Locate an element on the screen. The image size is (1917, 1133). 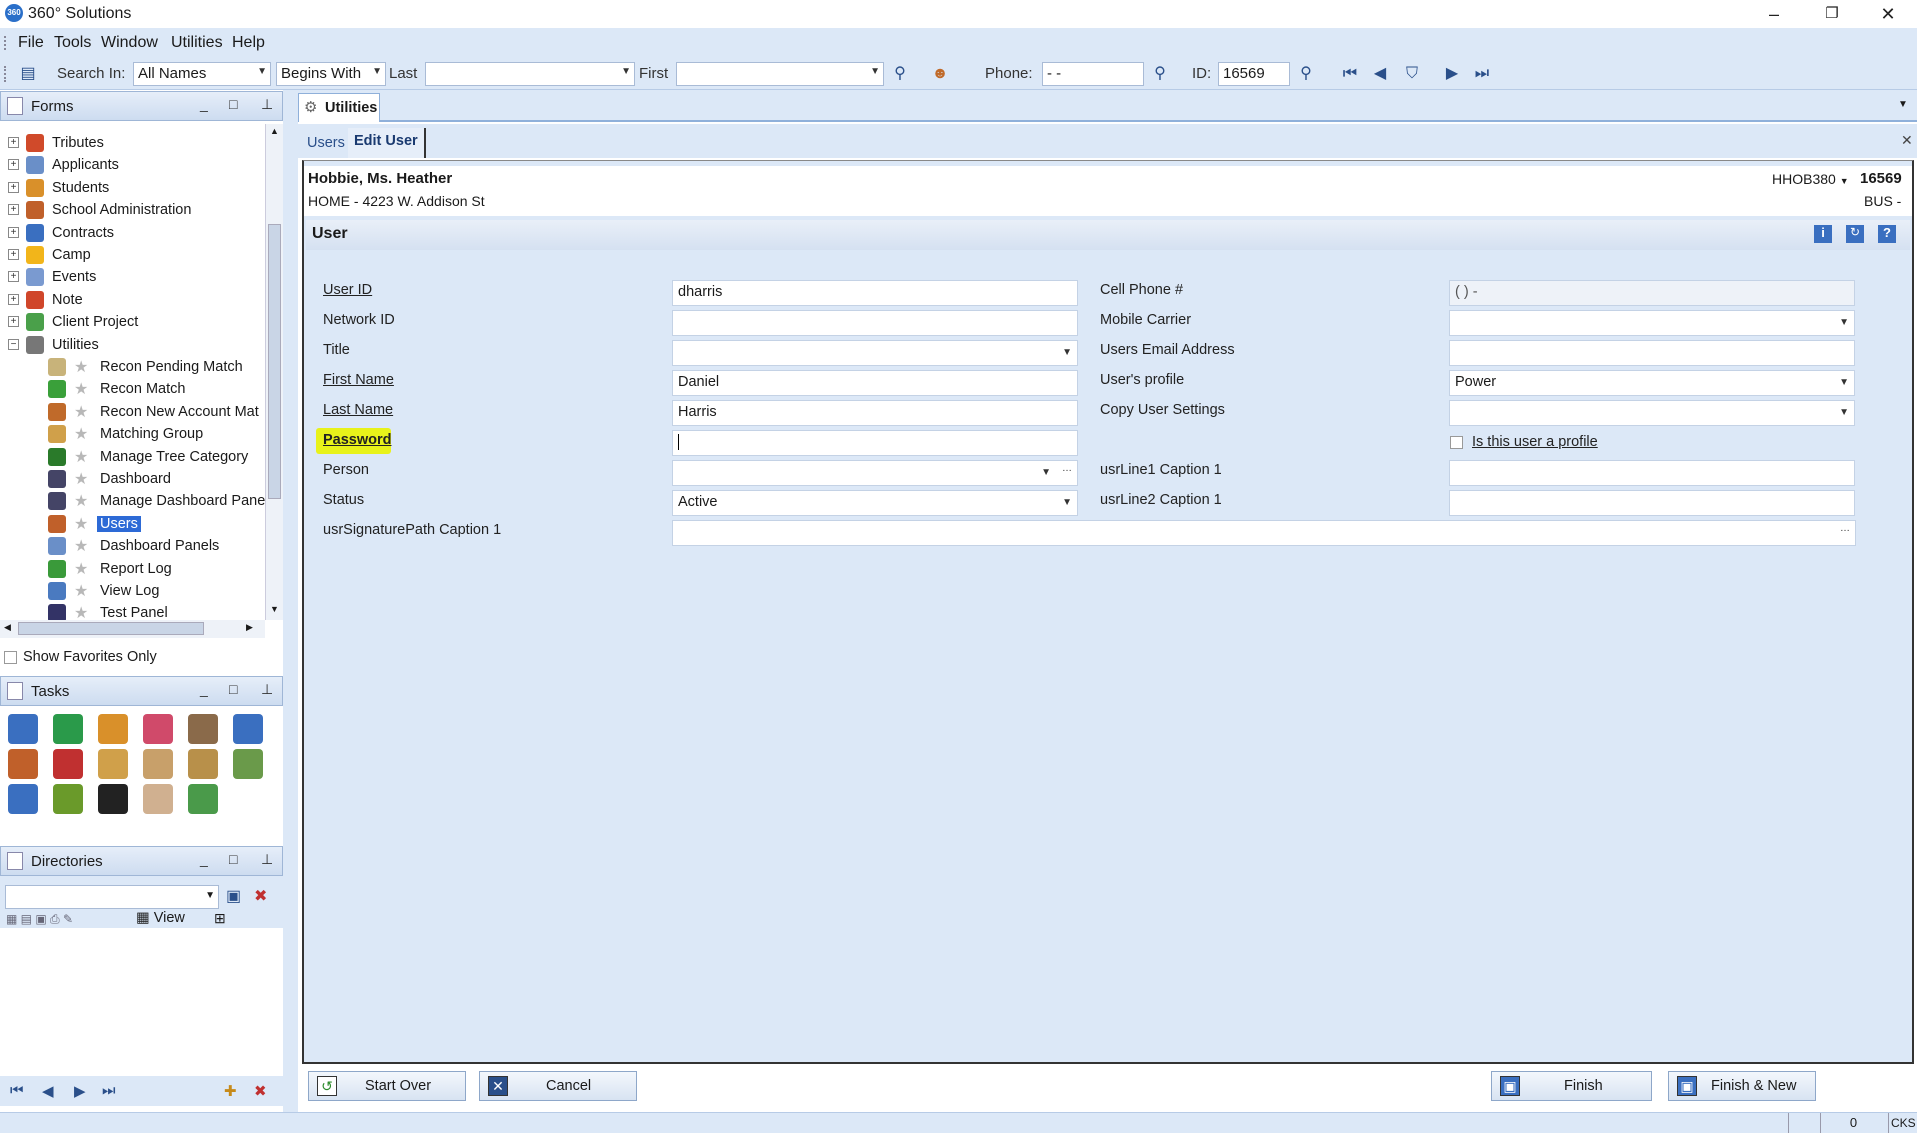
menu-tools: Tools is located at coordinates (72, 43).